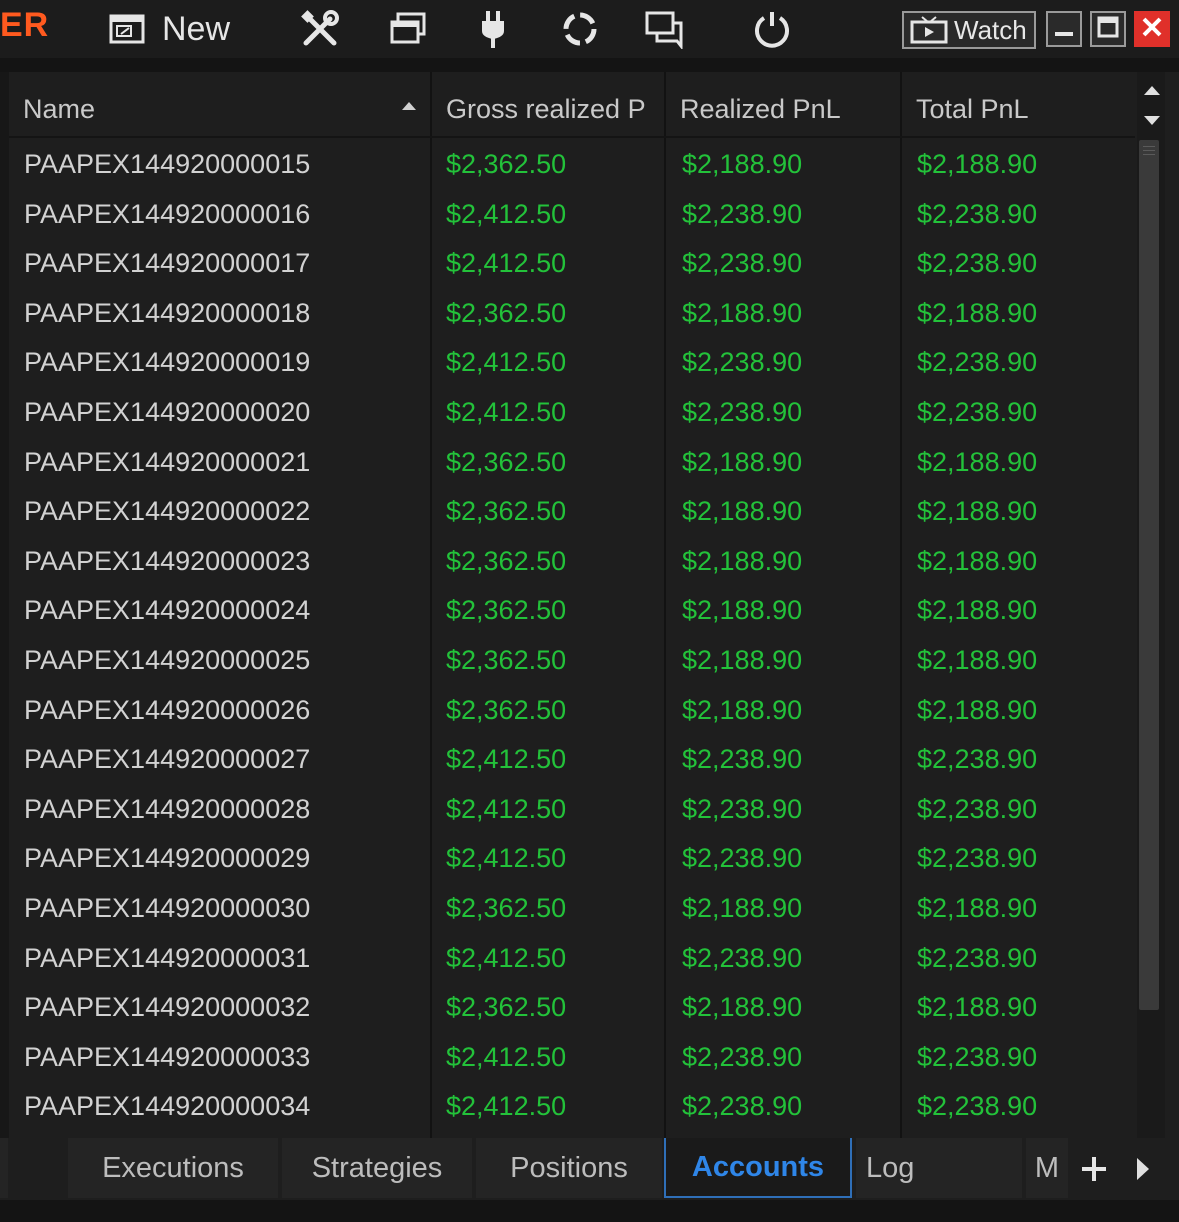 The height and width of the screenshot is (1222, 1179). Describe the element at coordinates (1152, 90) in the screenshot. I see `scroll-up-icon` at that location.